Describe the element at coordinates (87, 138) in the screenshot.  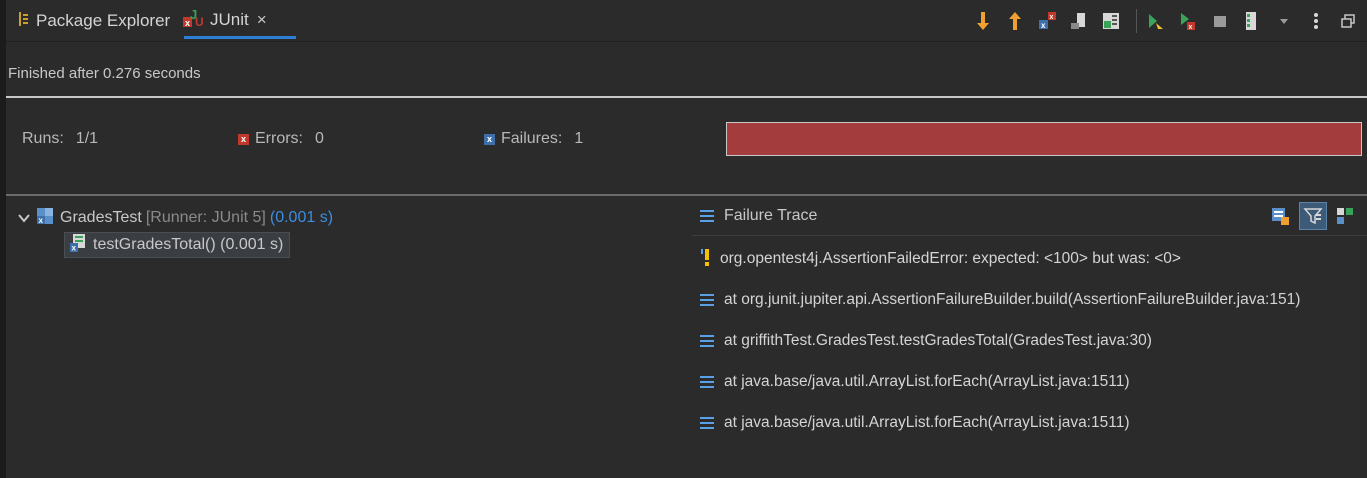
I see `runs-value: 1/1` at that location.